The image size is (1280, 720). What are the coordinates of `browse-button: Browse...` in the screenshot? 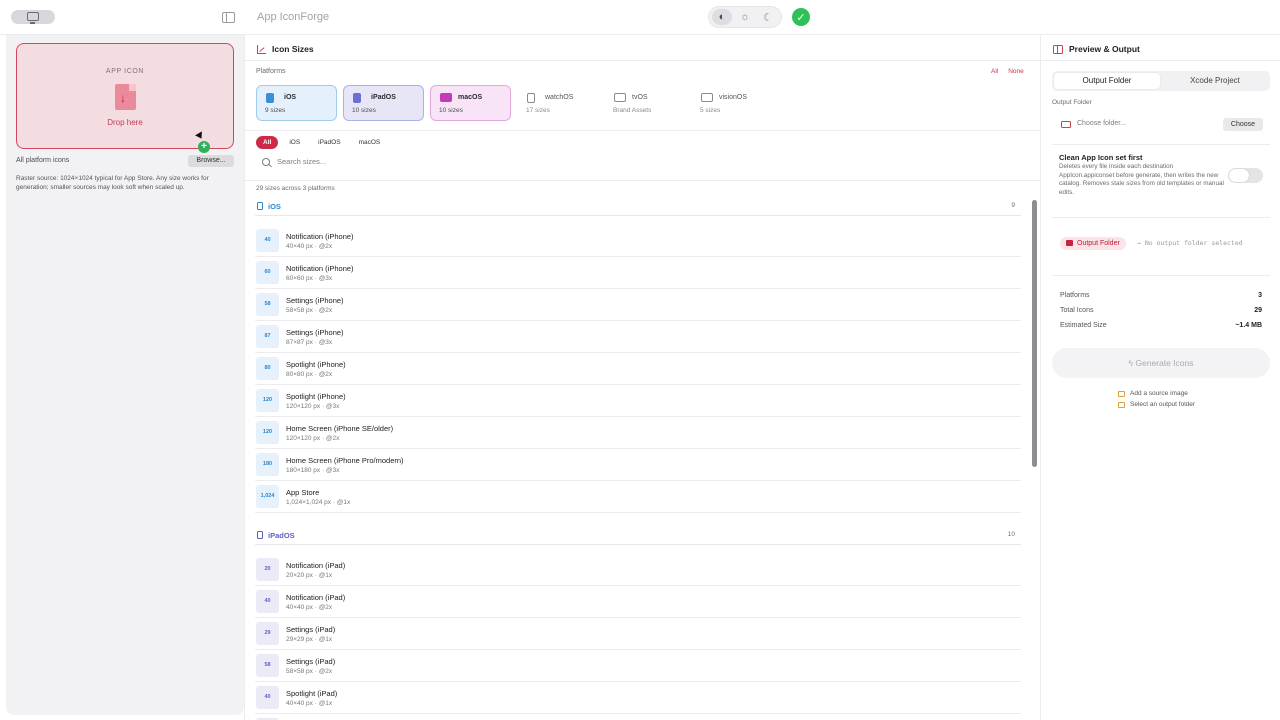 It's located at (211, 161).